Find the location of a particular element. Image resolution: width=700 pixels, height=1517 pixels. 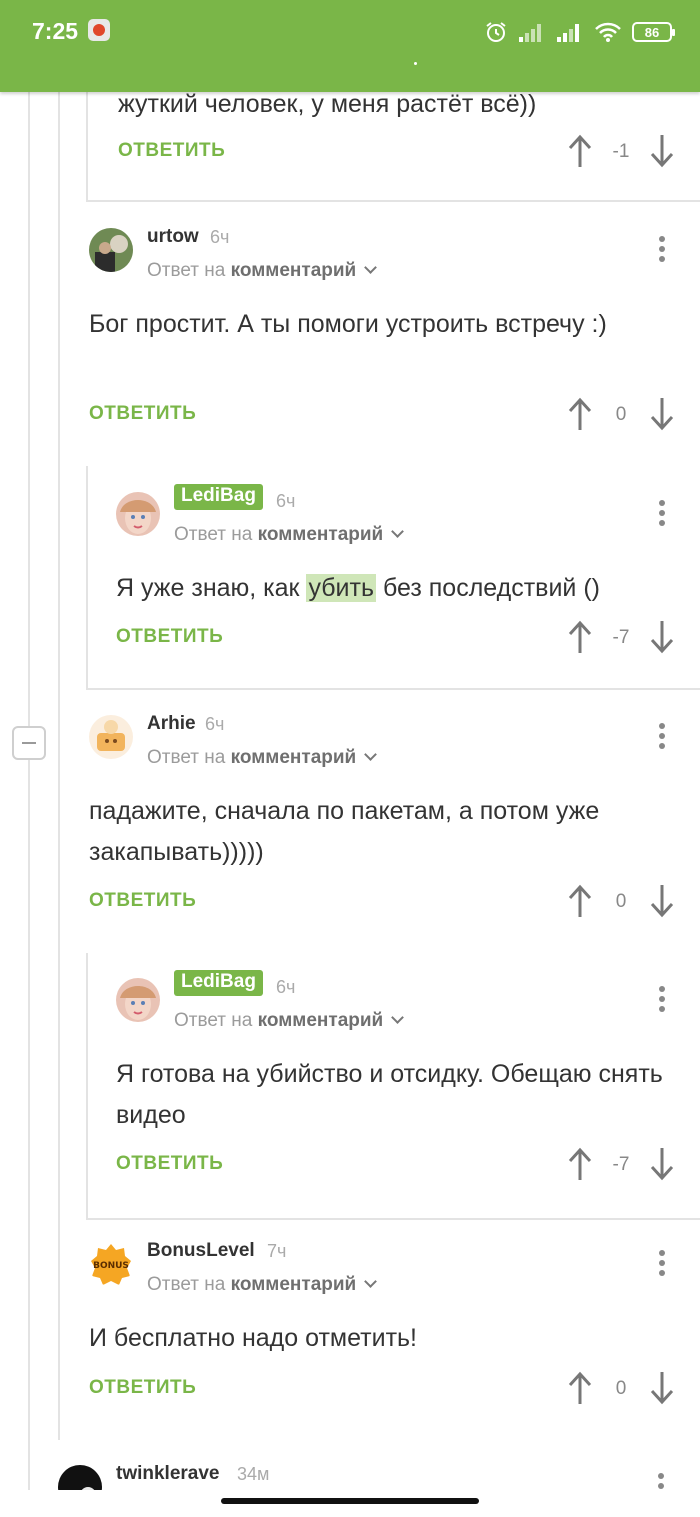

vote-controls: -7 is located at coordinates (623, 637).